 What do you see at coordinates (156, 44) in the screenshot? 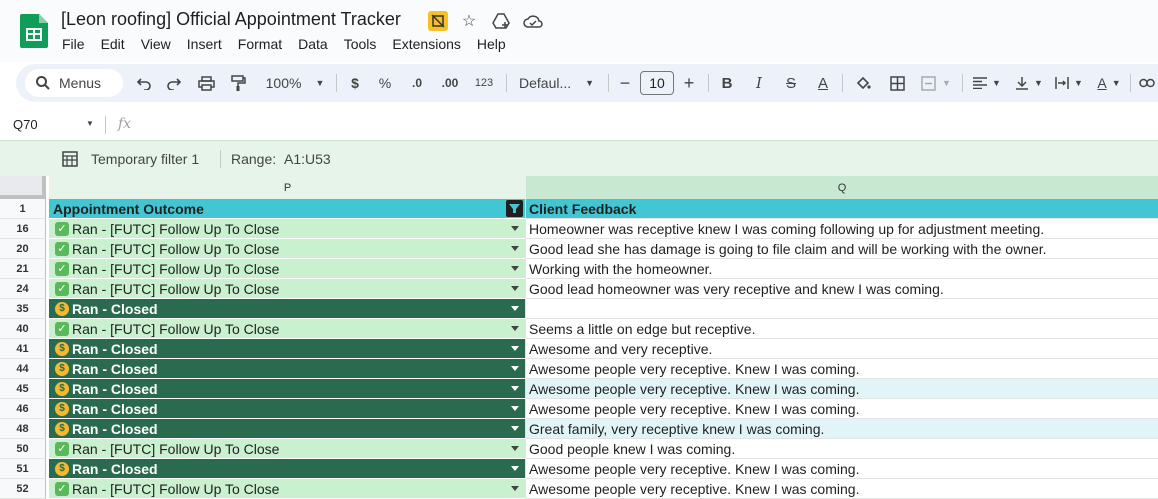
I see `menu-view: View` at bounding box center [156, 44].